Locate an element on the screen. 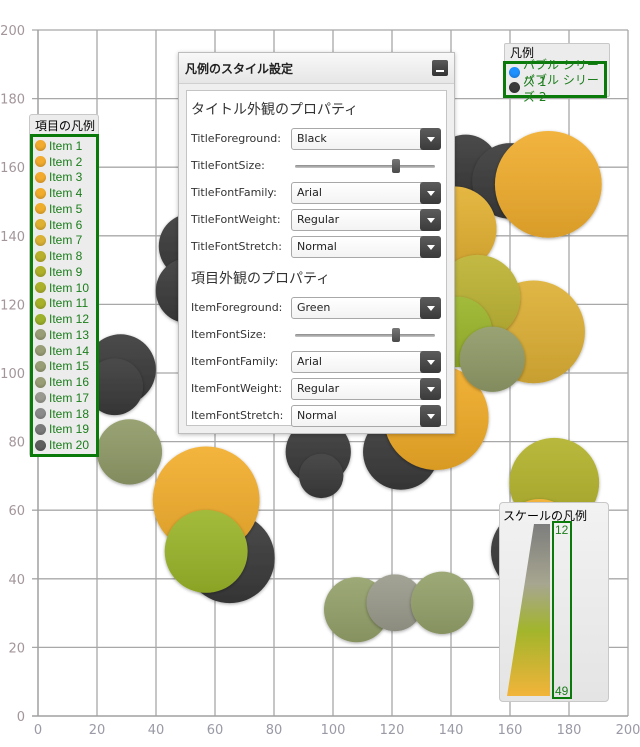 The height and width of the screenshot is (747, 640). item-legend-entry: Item 5 is located at coordinates (65, 209).